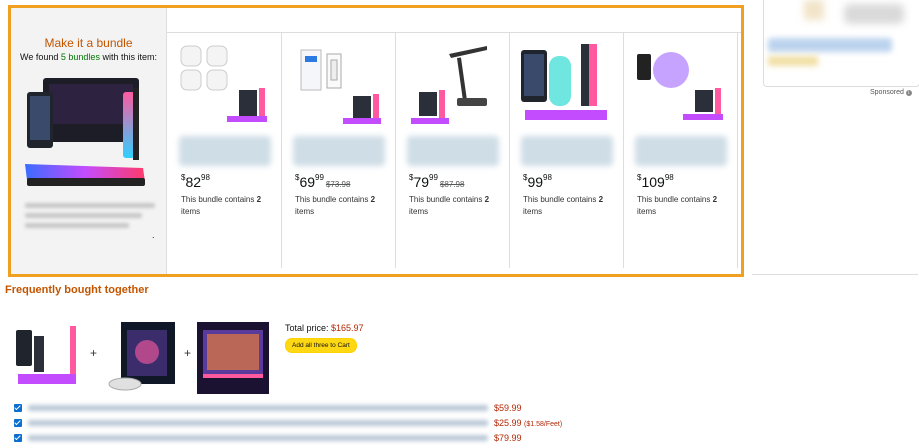 The height and width of the screenshot is (448, 919). I want to click on fbt-row: $79.99, so click(284, 439).